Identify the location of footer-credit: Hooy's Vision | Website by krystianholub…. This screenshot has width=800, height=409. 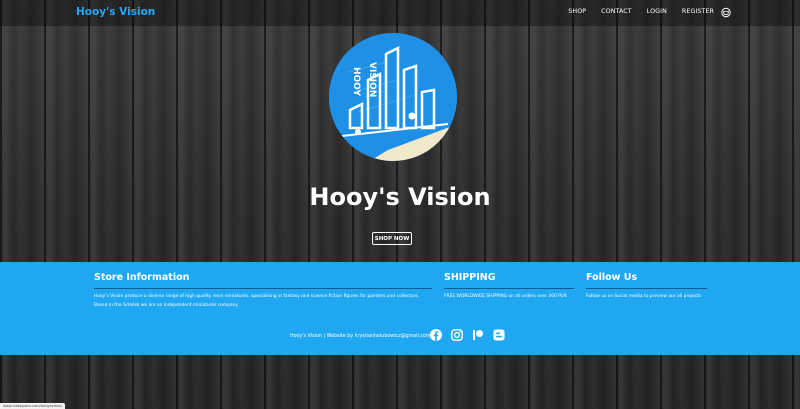
(360, 336).